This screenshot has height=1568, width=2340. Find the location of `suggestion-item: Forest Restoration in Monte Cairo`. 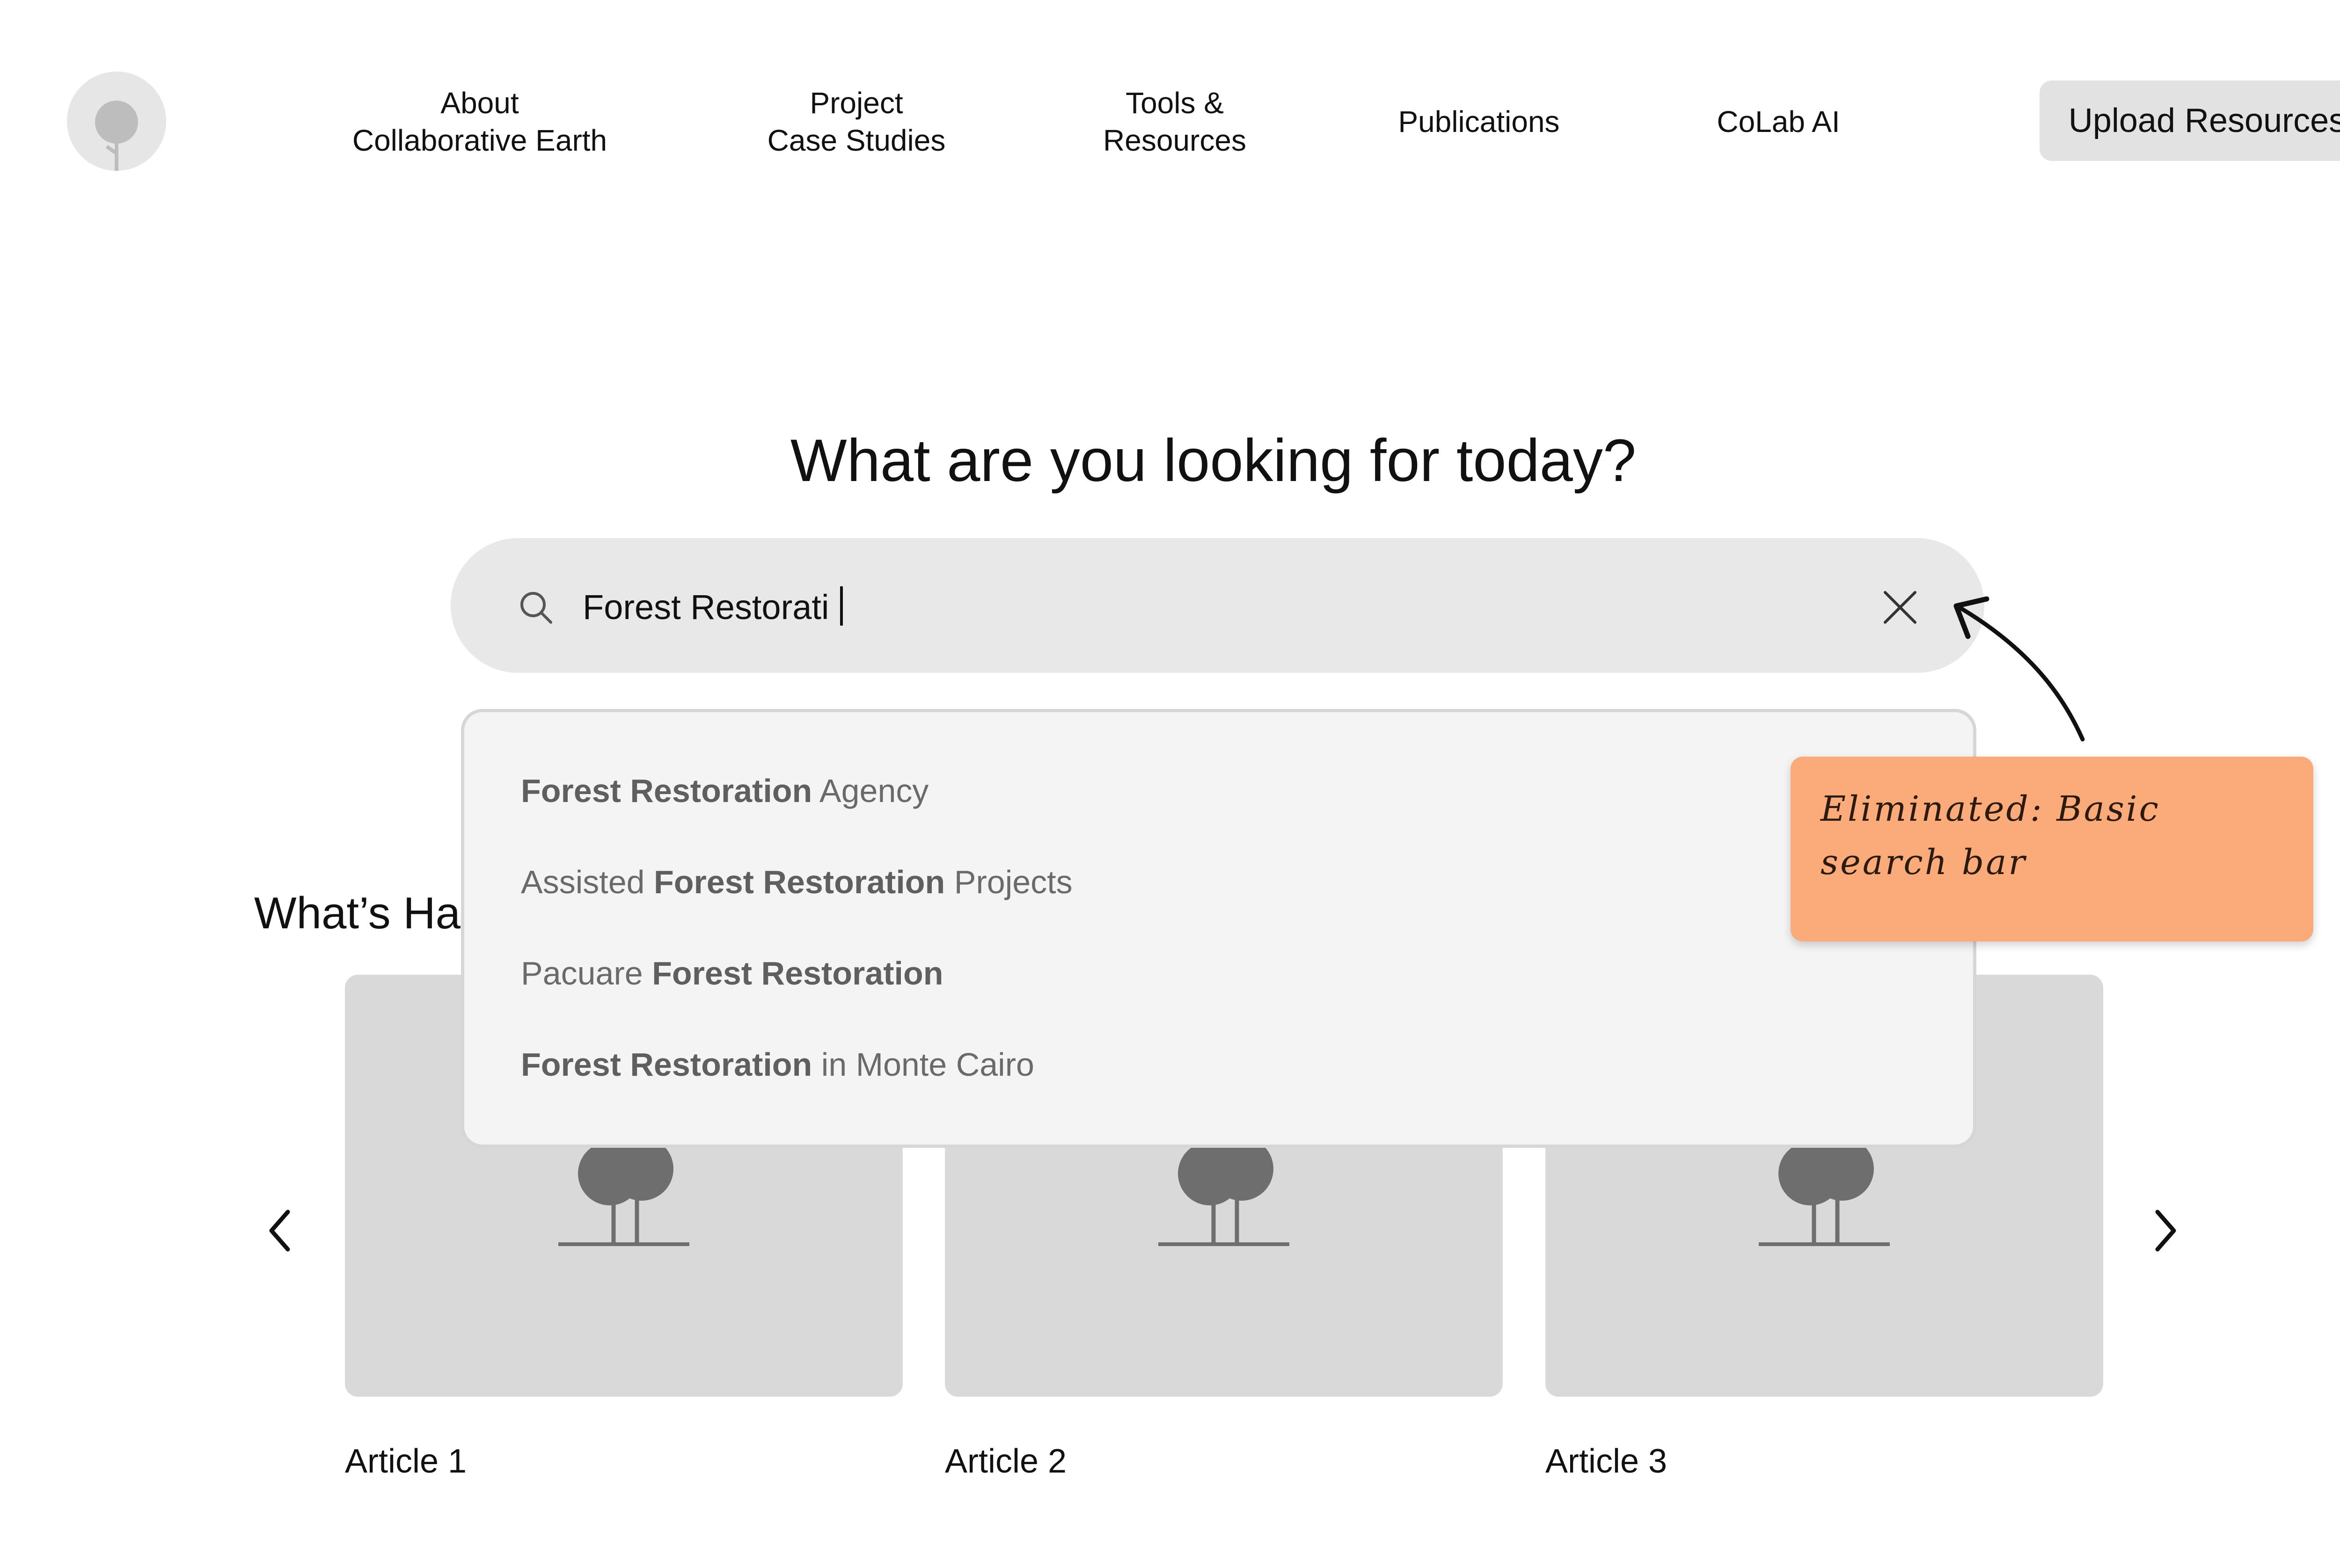

suggestion-item: Forest Restoration in Monte Cairo is located at coordinates (778, 1064).